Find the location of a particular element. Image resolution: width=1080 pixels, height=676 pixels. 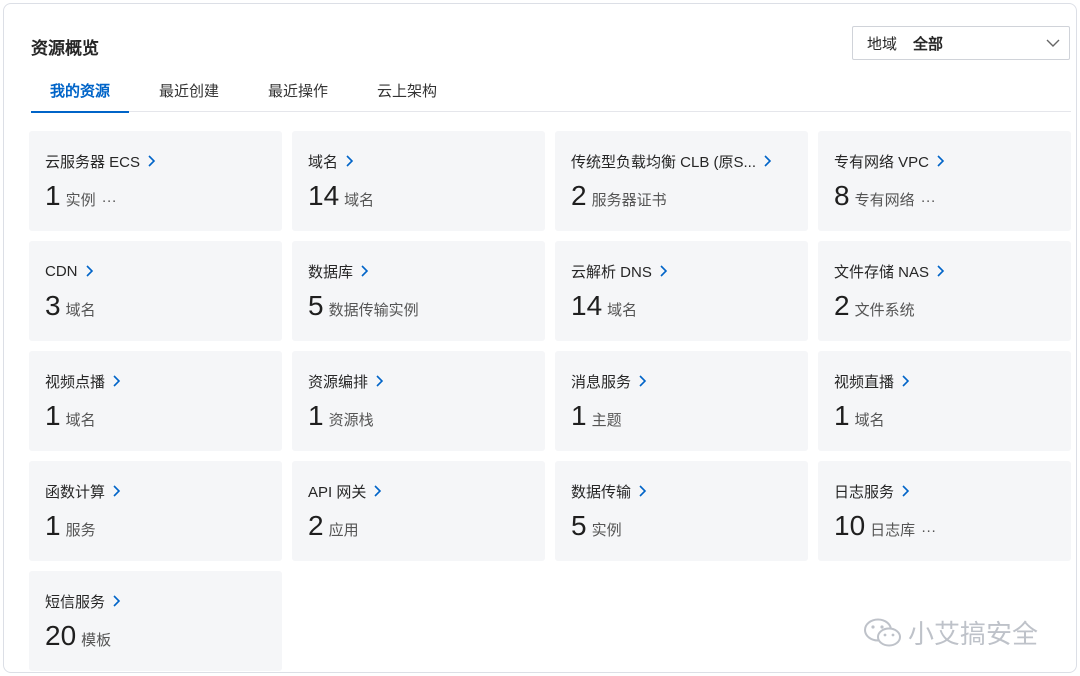

resource-card: 短信服务 20 模板 is located at coordinates (155, 621).